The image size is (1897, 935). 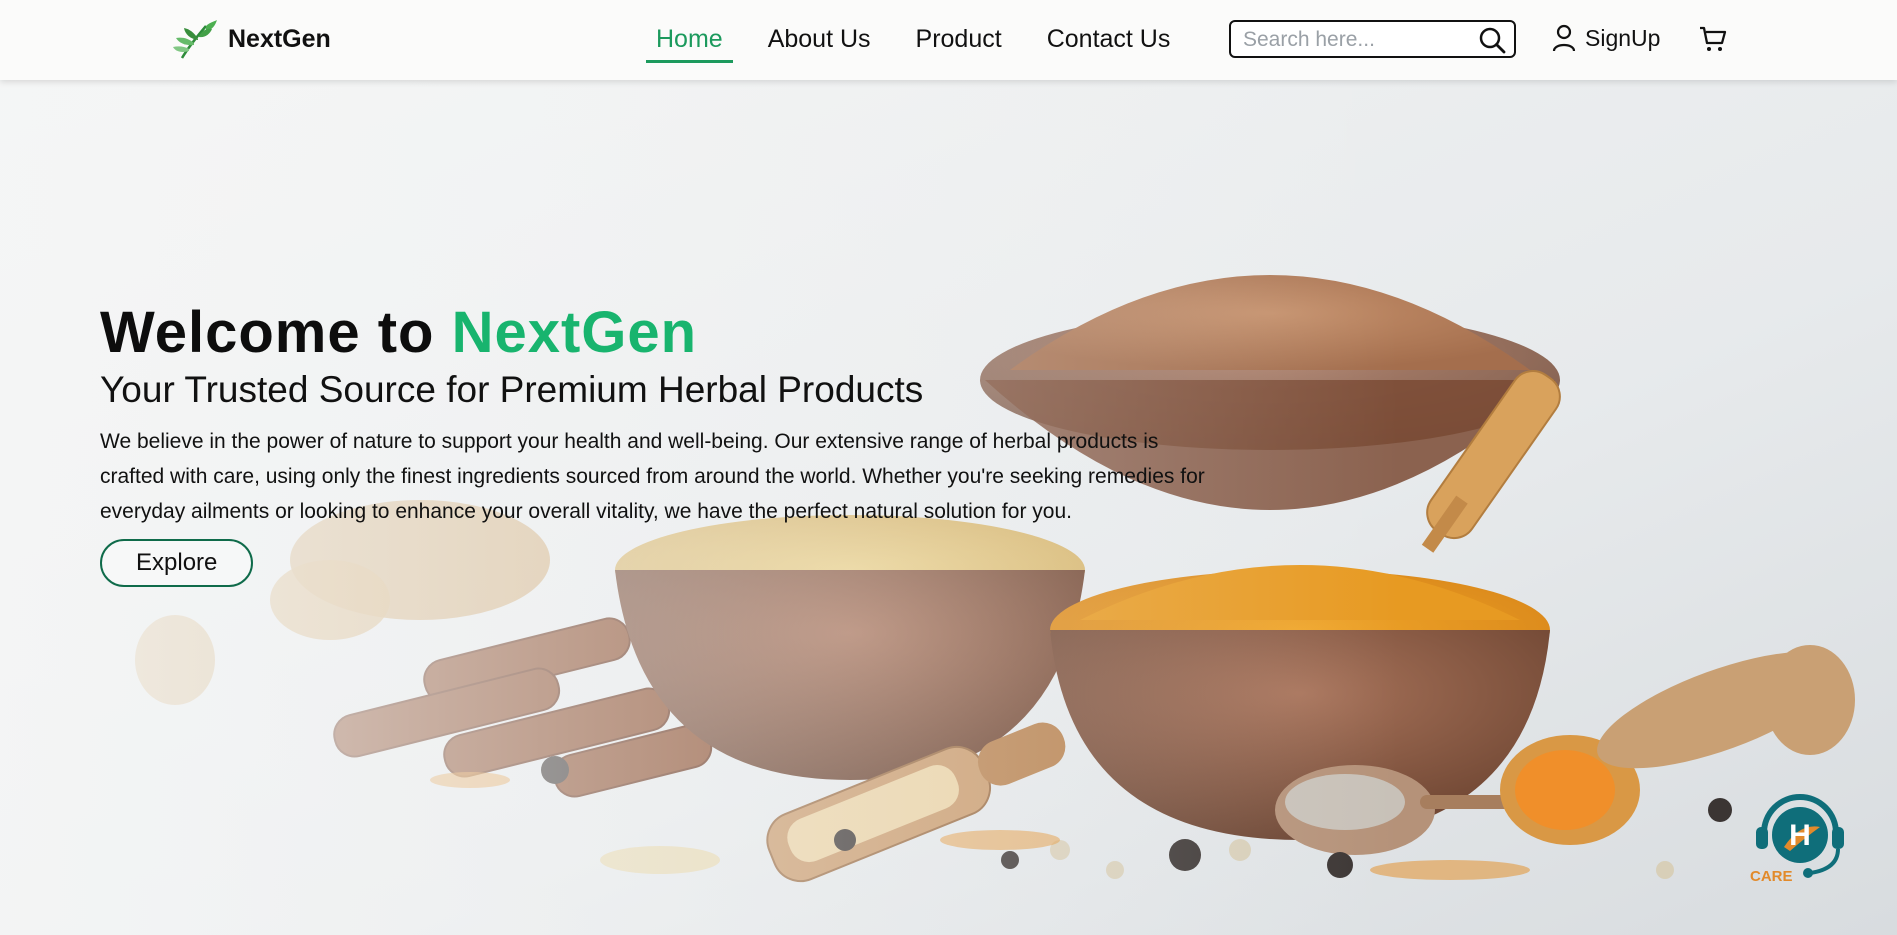 I want to click on care-badge-label: CARE, so click(x=1771, y=876).